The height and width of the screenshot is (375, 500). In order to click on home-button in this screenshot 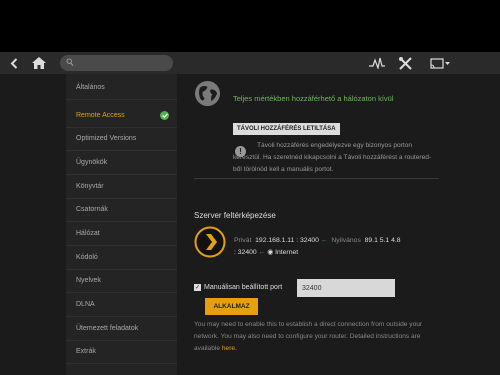, I will do `click(39, 63)`.